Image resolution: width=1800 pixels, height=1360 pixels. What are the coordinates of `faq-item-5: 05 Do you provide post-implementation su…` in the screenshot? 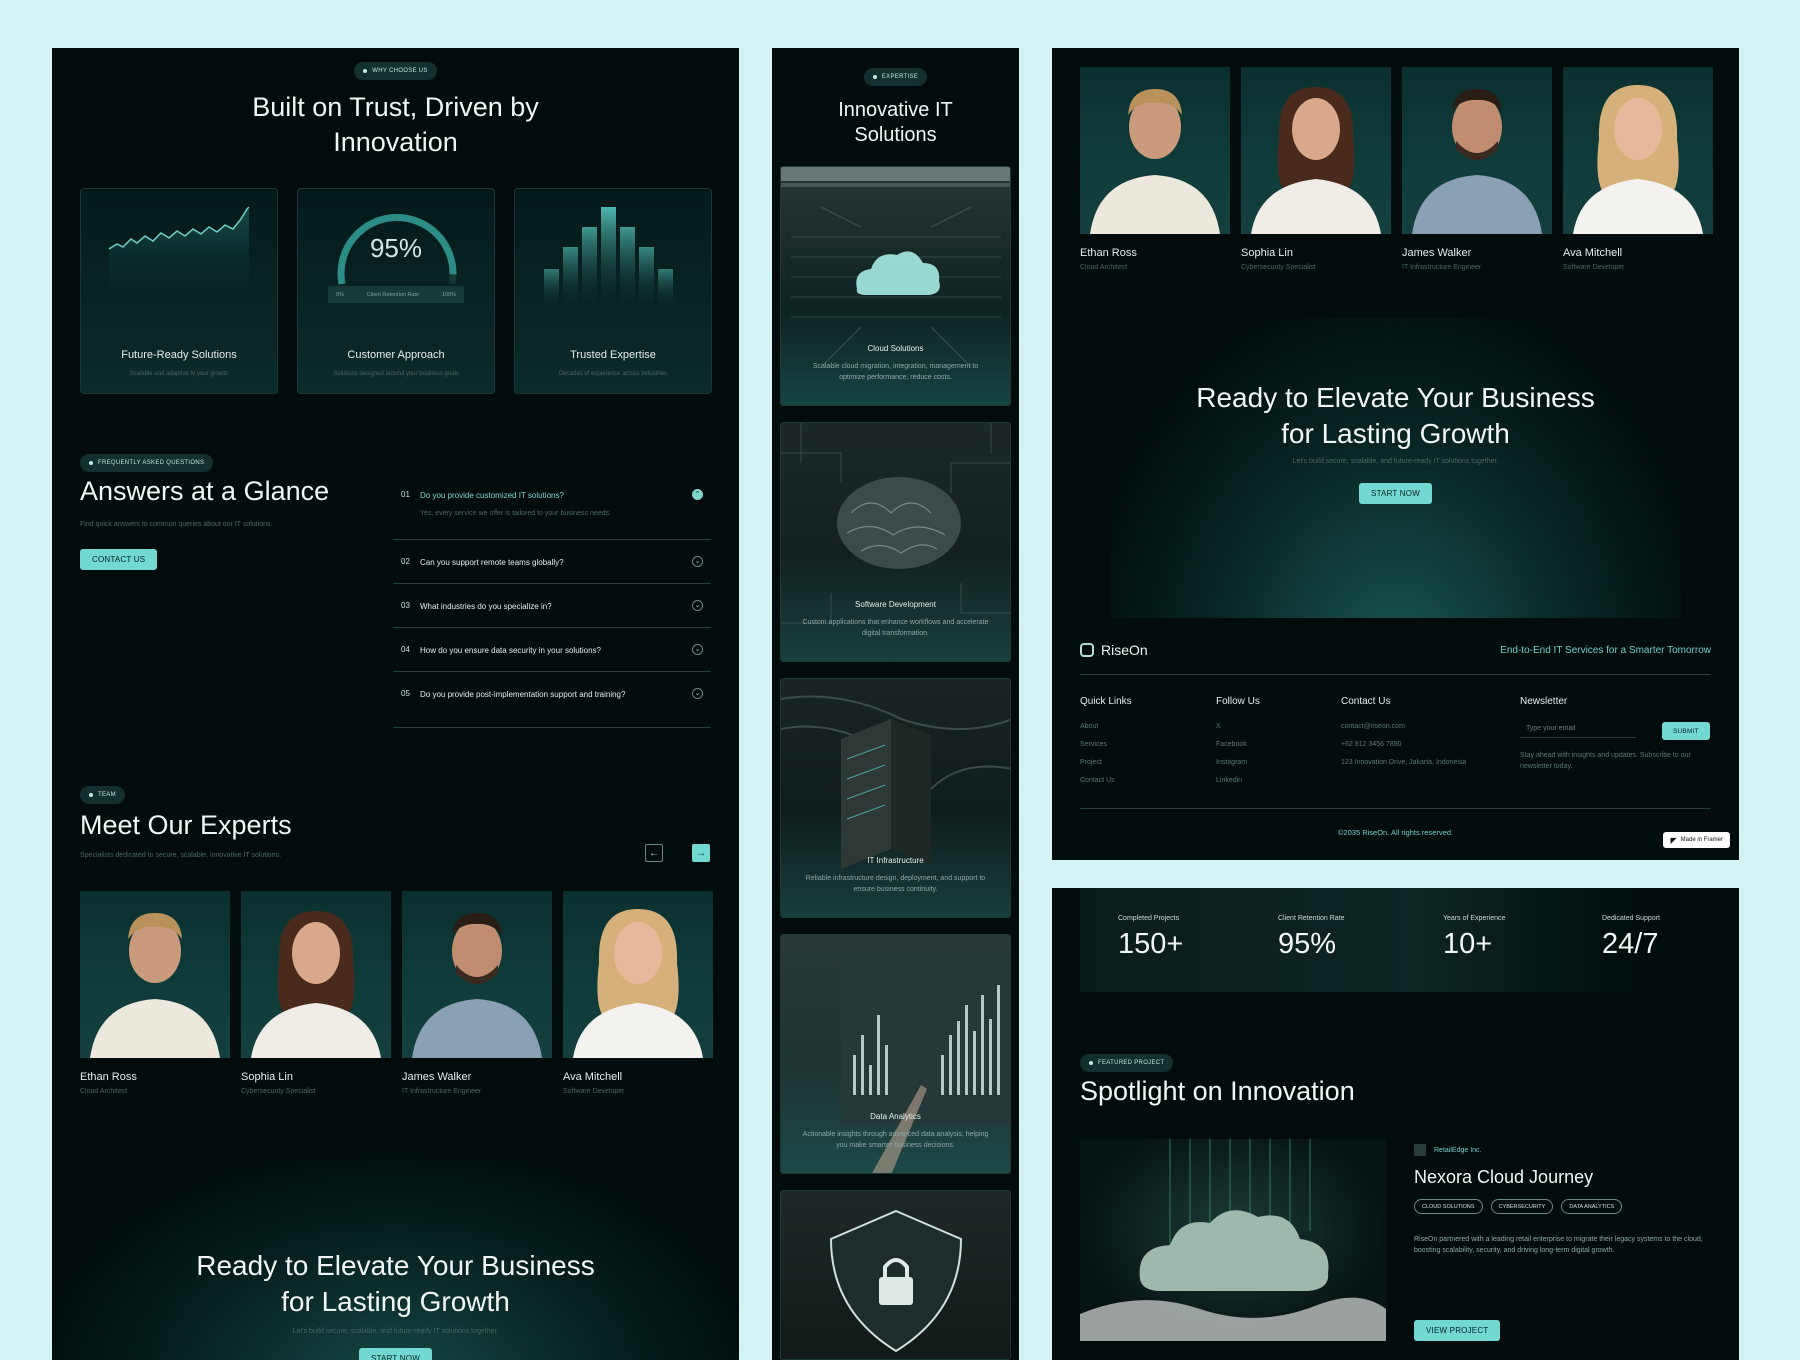 It's located at (552, 700).